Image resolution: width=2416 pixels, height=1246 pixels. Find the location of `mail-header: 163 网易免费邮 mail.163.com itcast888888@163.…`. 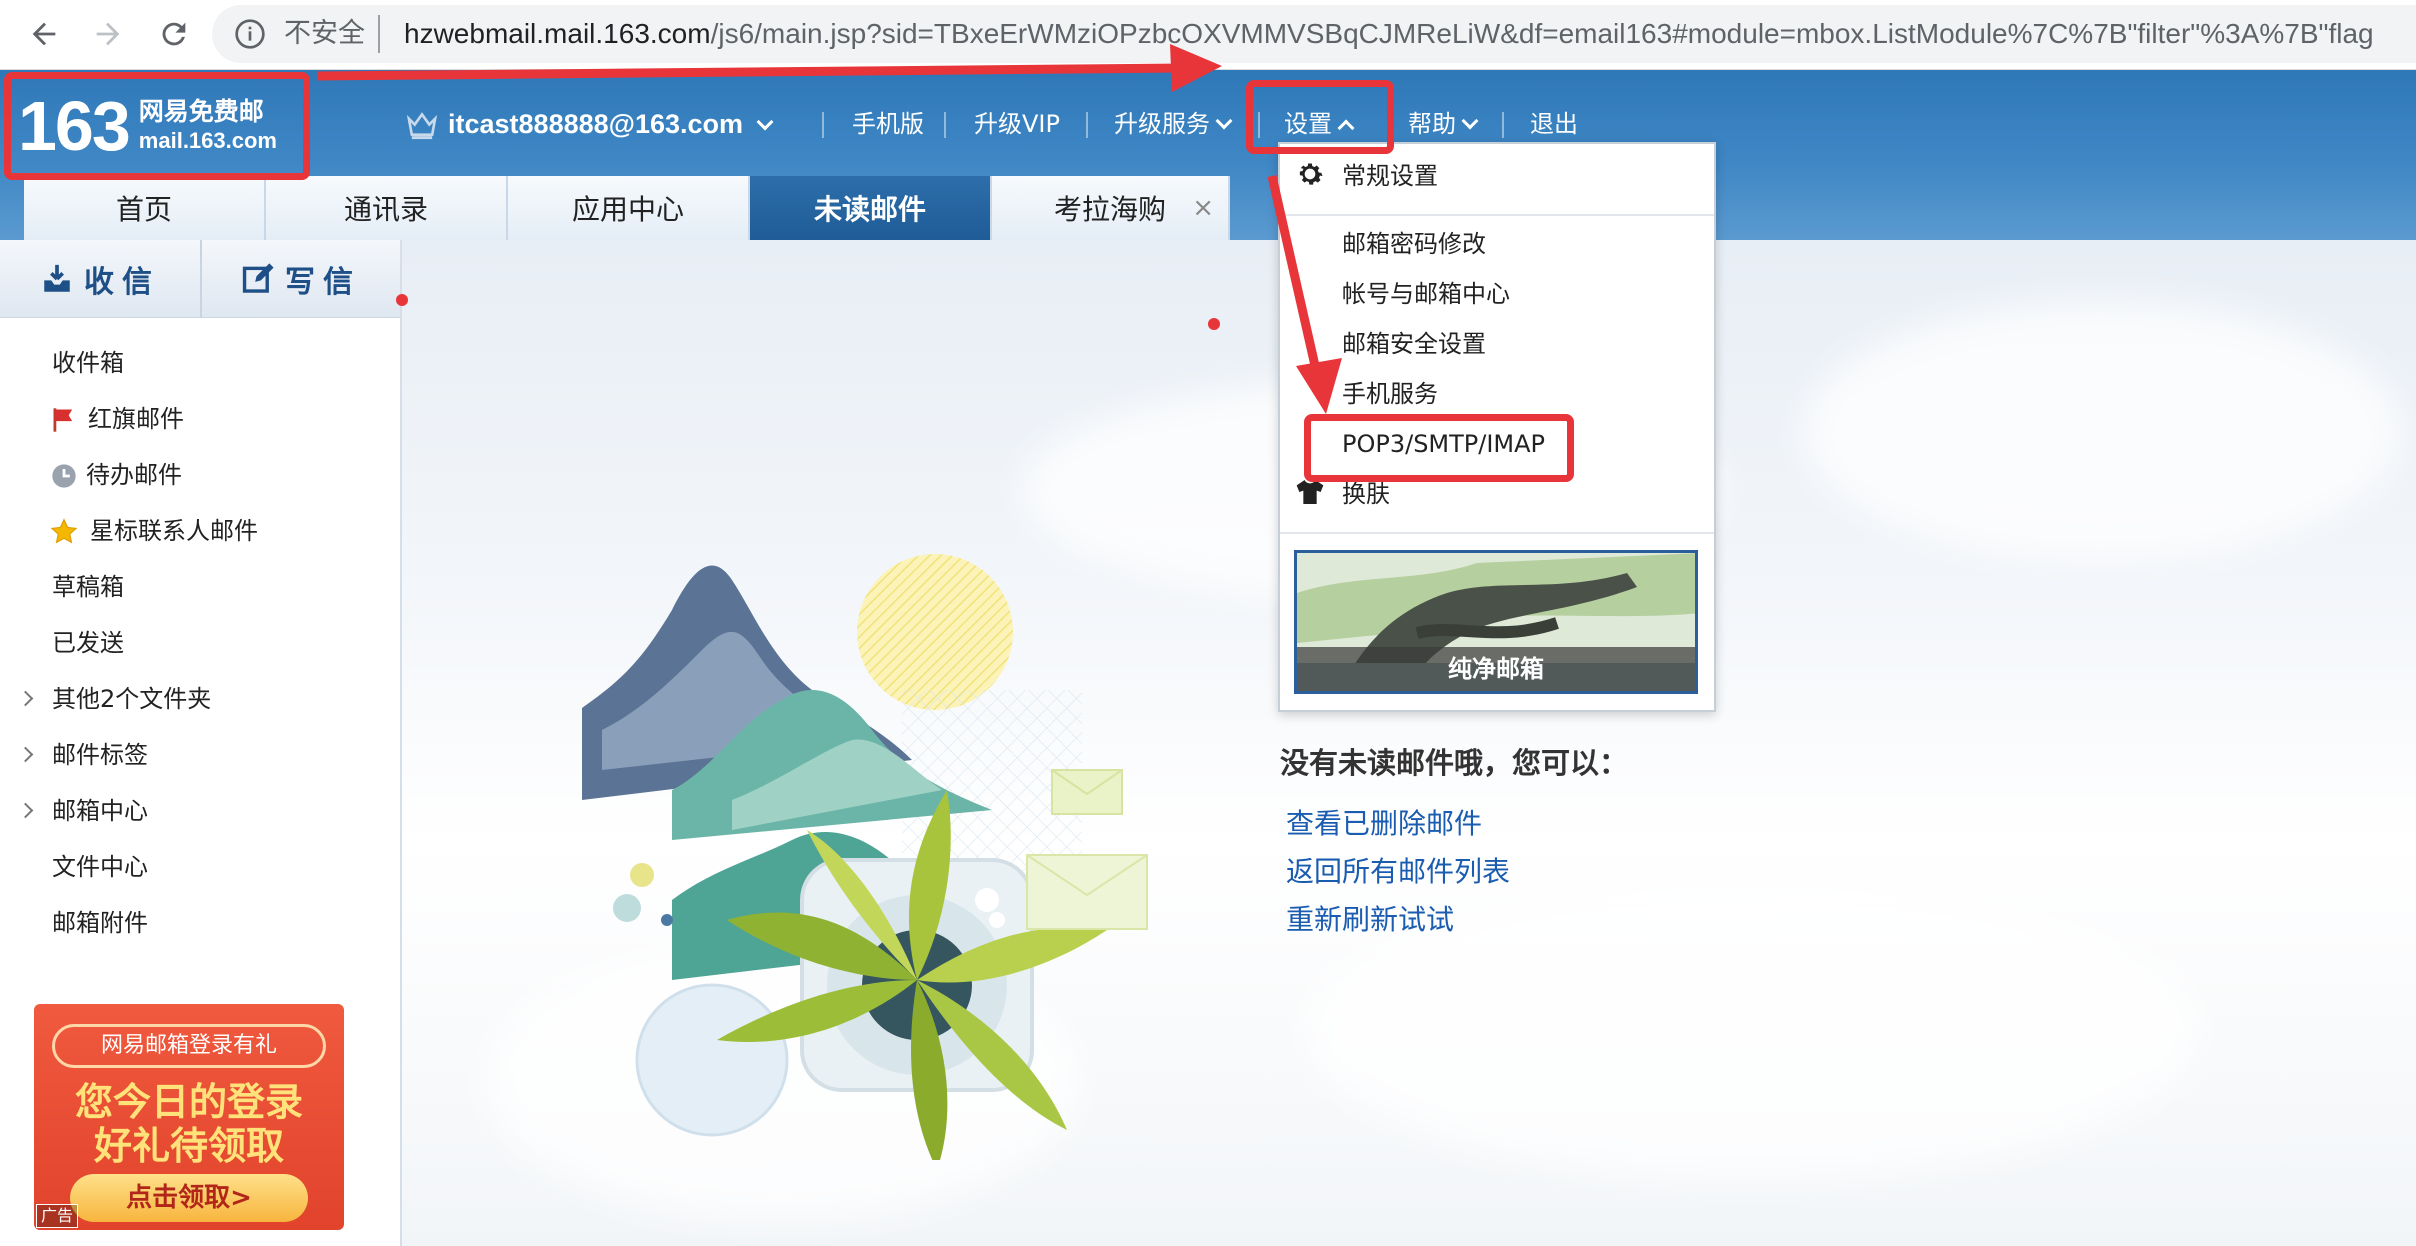

mail-header: 163 网易免费邮 mail.163.com itcast888888@163.… is located at coordinates (1208, 155).